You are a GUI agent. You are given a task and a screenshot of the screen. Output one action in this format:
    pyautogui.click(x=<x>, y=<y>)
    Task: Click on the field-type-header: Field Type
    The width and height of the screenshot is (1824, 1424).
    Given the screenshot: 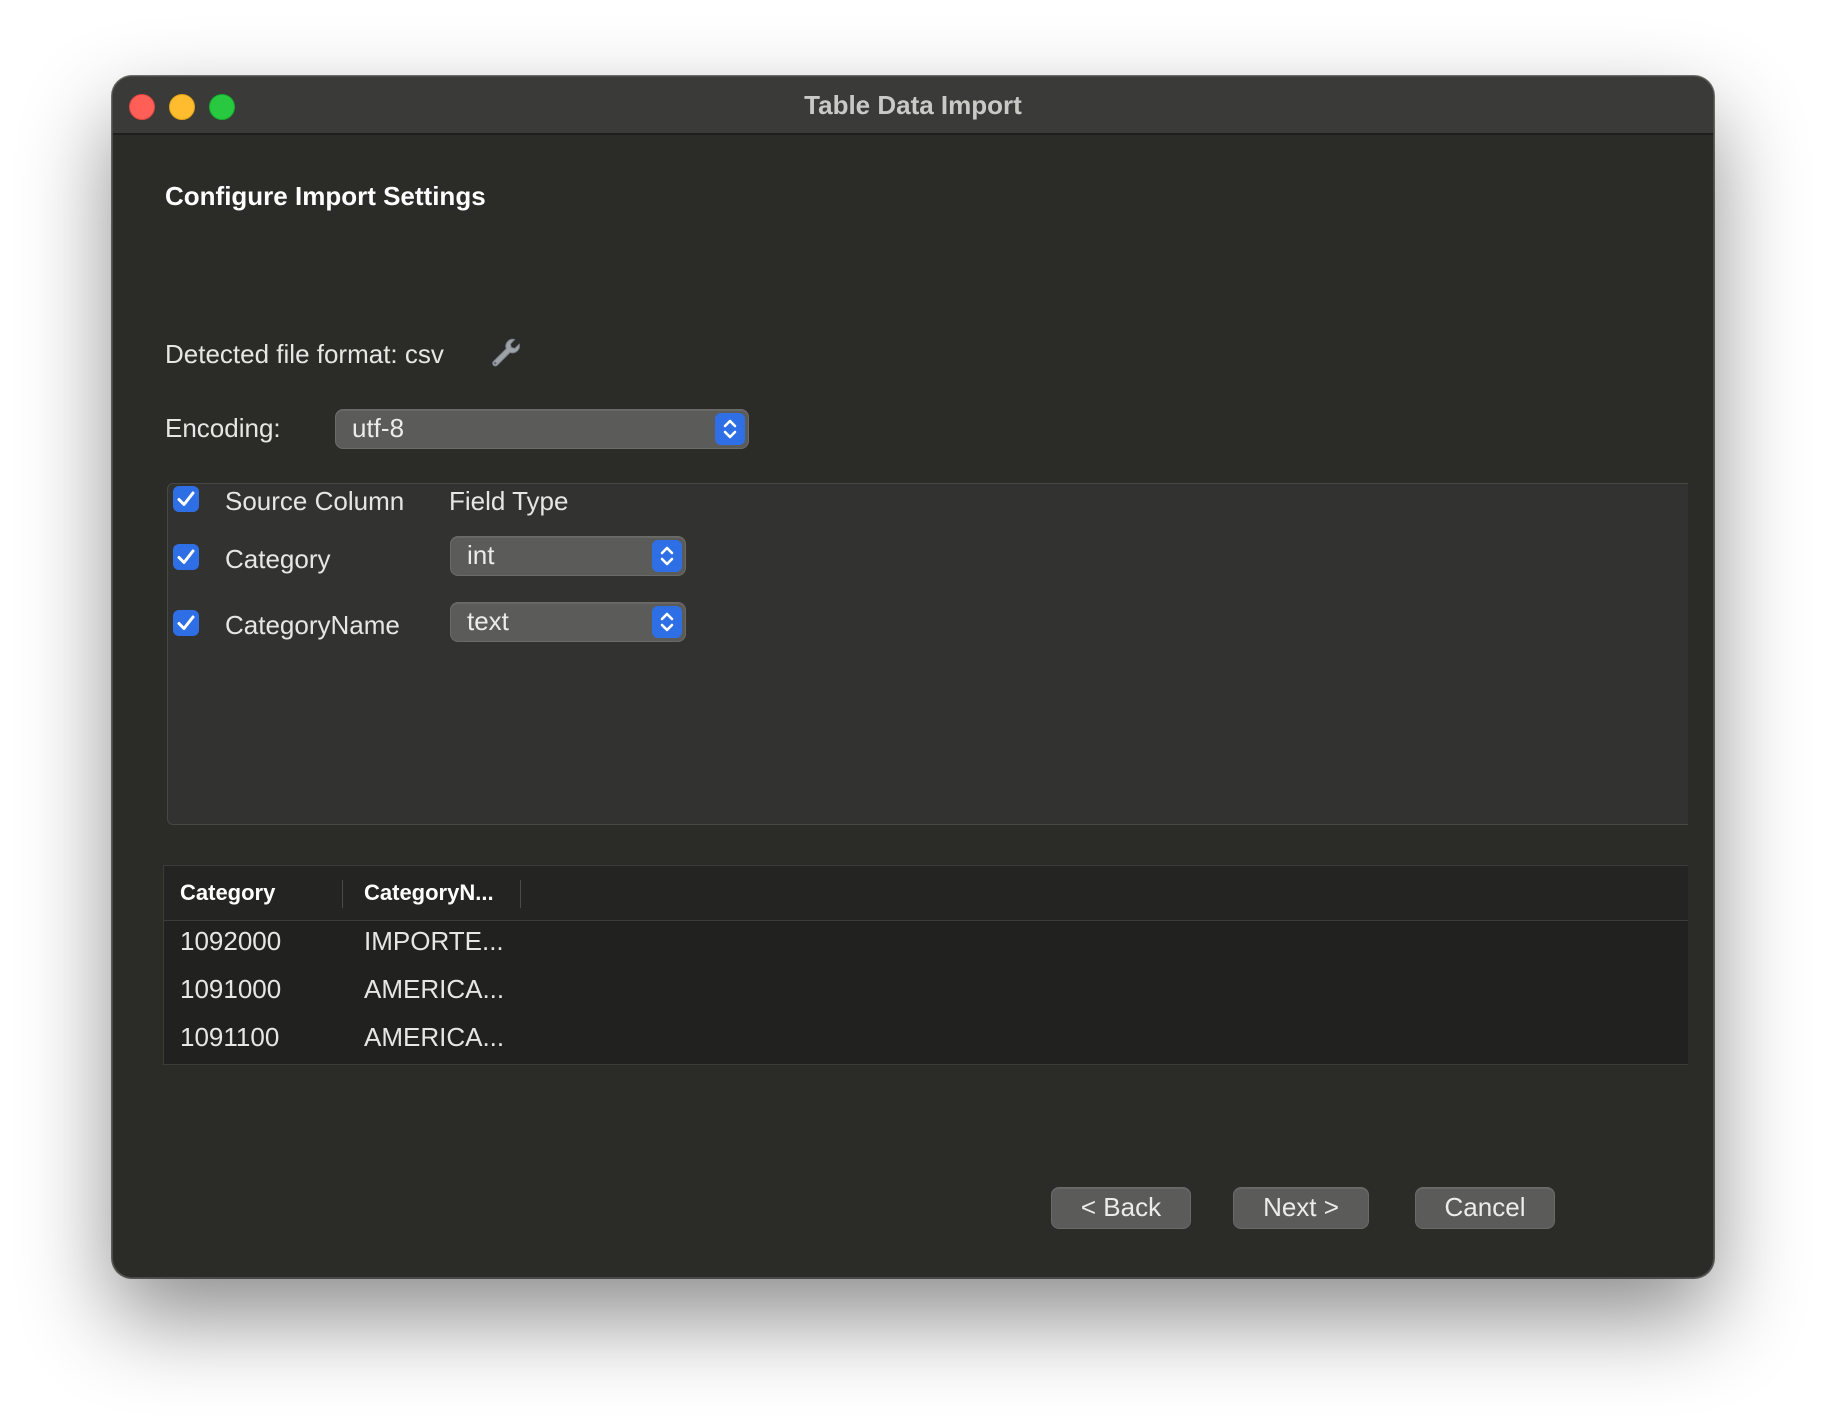 What is the action you would take?
    pyautogui.click(x=509, y=501)
    